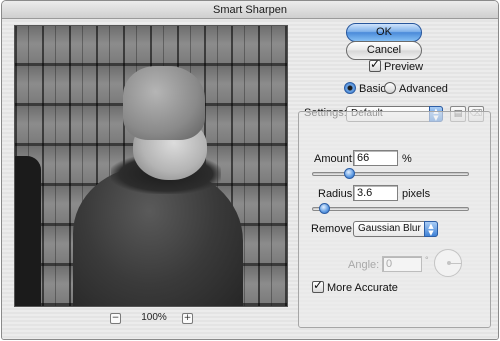  What do you see at coordinates (364, 265) in the screenshot?
I see `angle-label: Angle:` at bounding box center [364, 265].